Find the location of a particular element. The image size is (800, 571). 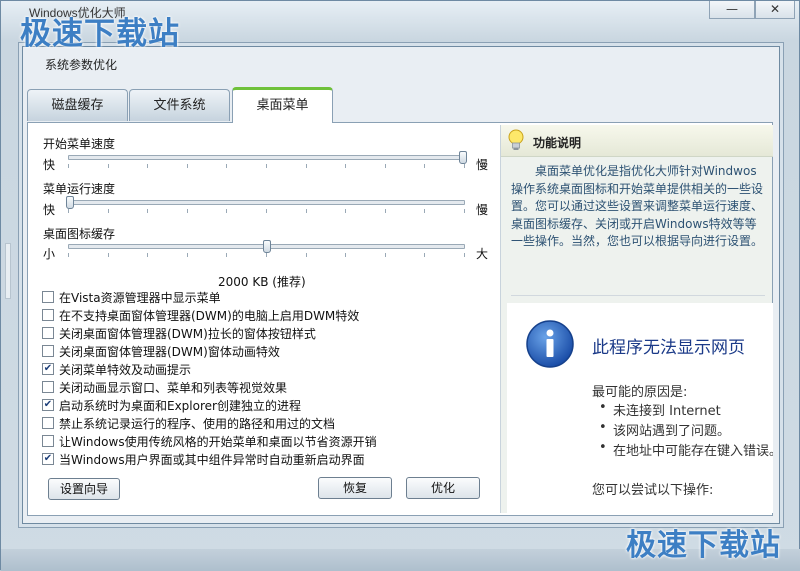

option-row: 关闭动画显示窗口、菜单和列表等视觉效果 is located at coordinates (209, 387).